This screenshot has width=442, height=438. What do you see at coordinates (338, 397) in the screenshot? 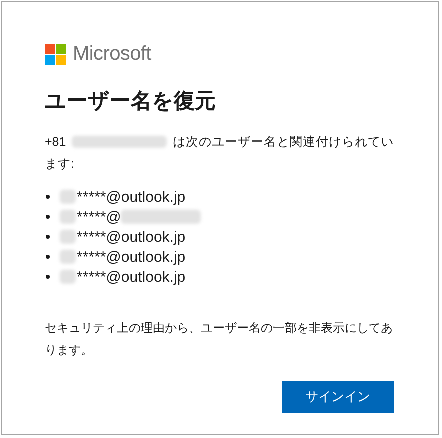
I see `sign-in-button: サインイン` at bounding box center [338, 397].